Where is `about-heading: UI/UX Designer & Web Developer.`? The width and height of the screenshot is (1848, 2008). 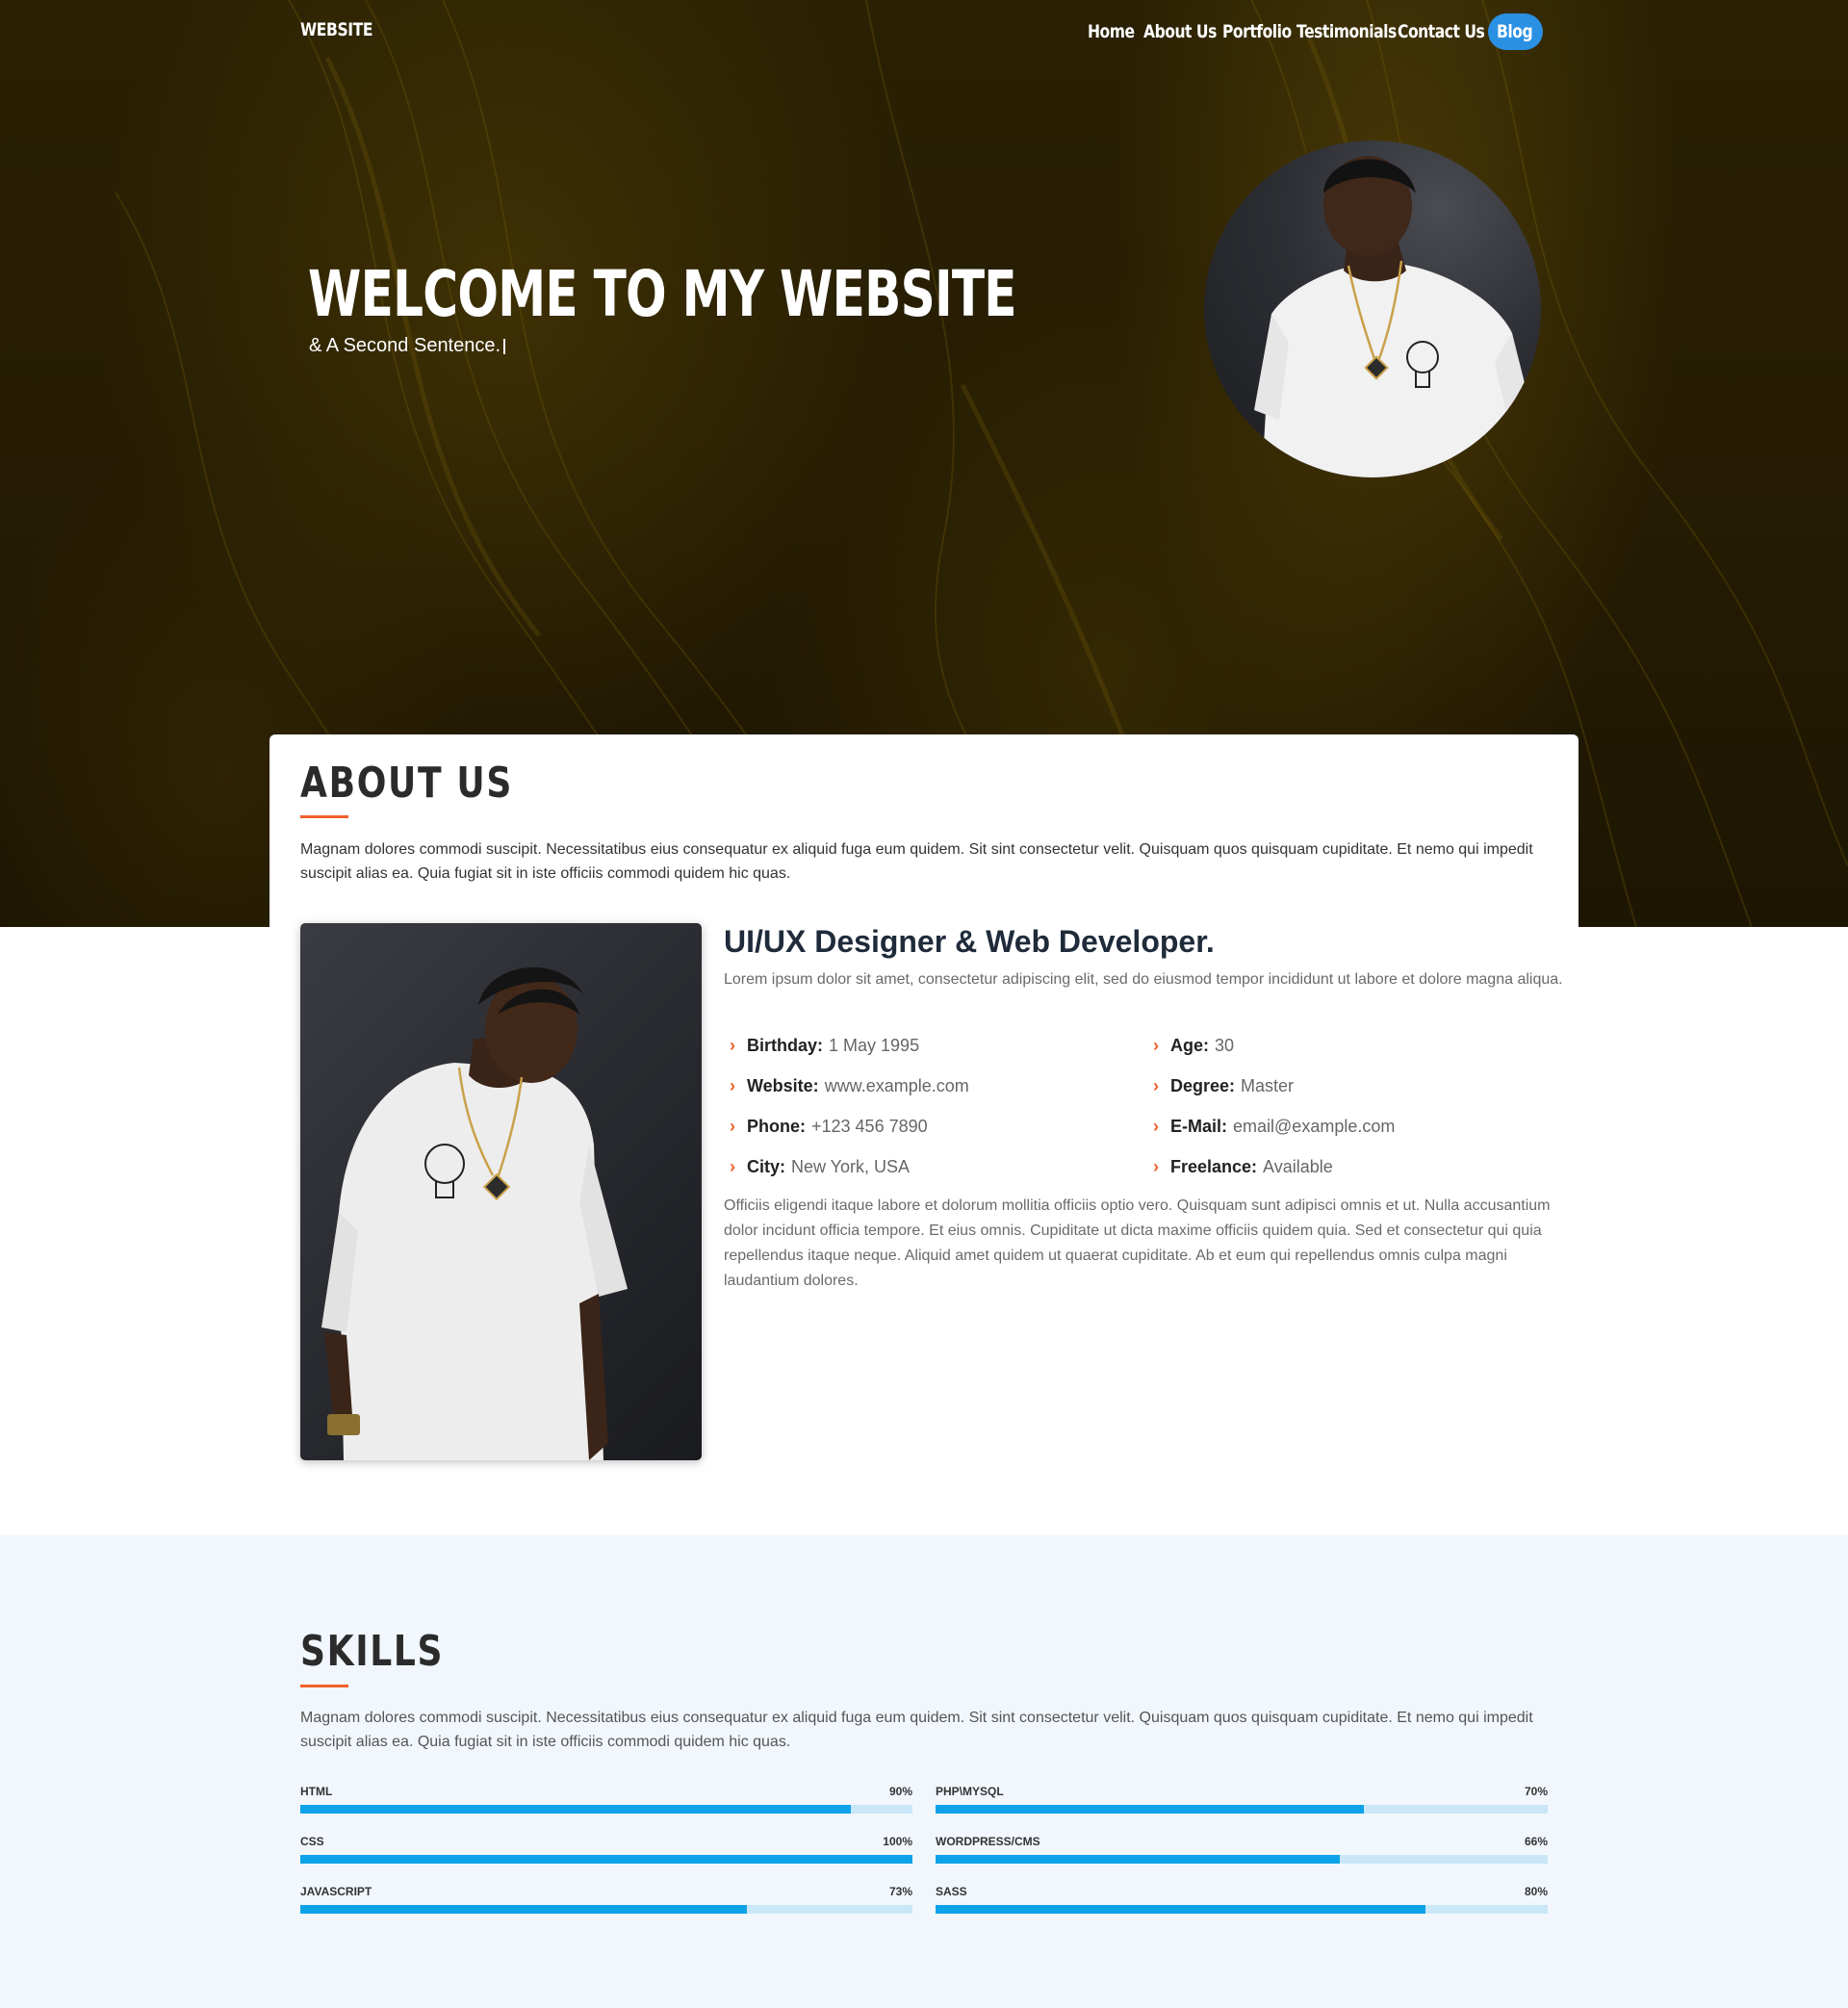 about-heading: UI/UX Designer & Web Developer. is located at coordinates (969, 941).